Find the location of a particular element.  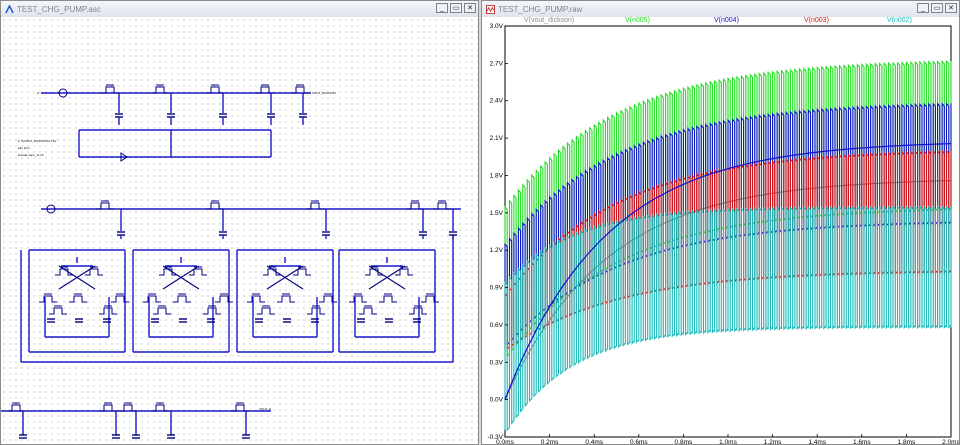

y-tick-label: 1.5V is located at coordinates (497, 213).